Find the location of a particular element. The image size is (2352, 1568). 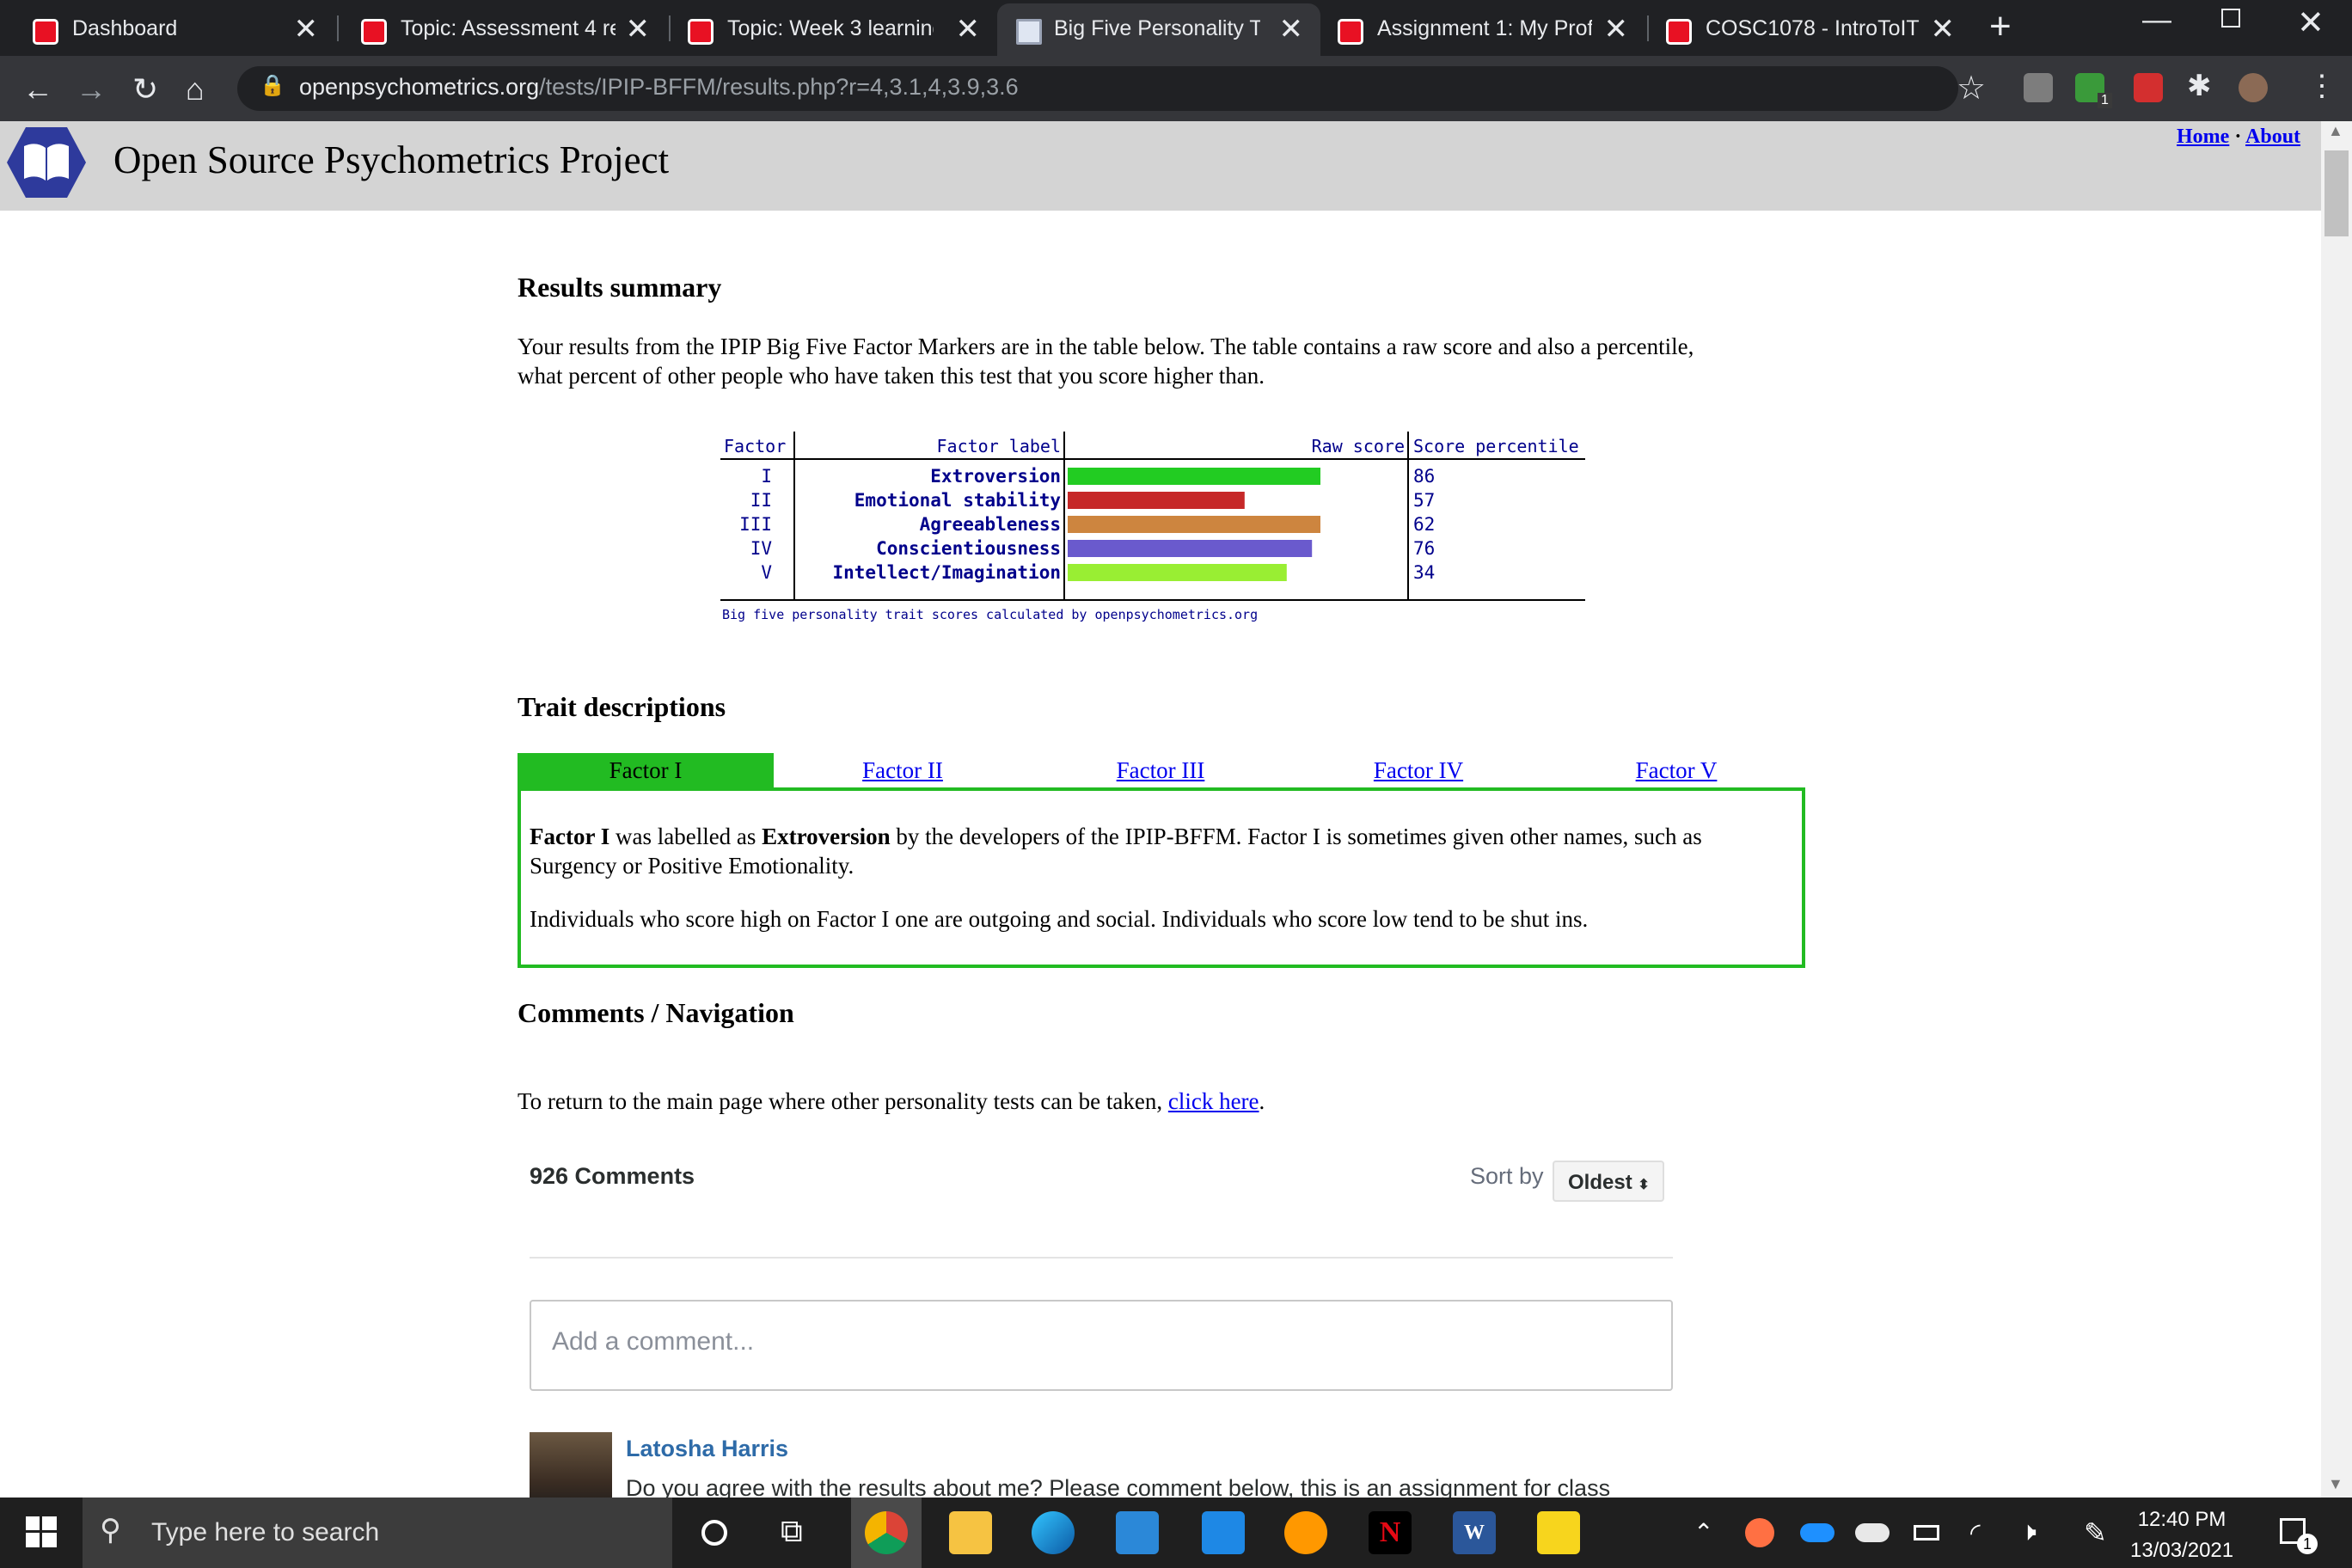

vpn-icon is located at coordinates (1305, 1532).